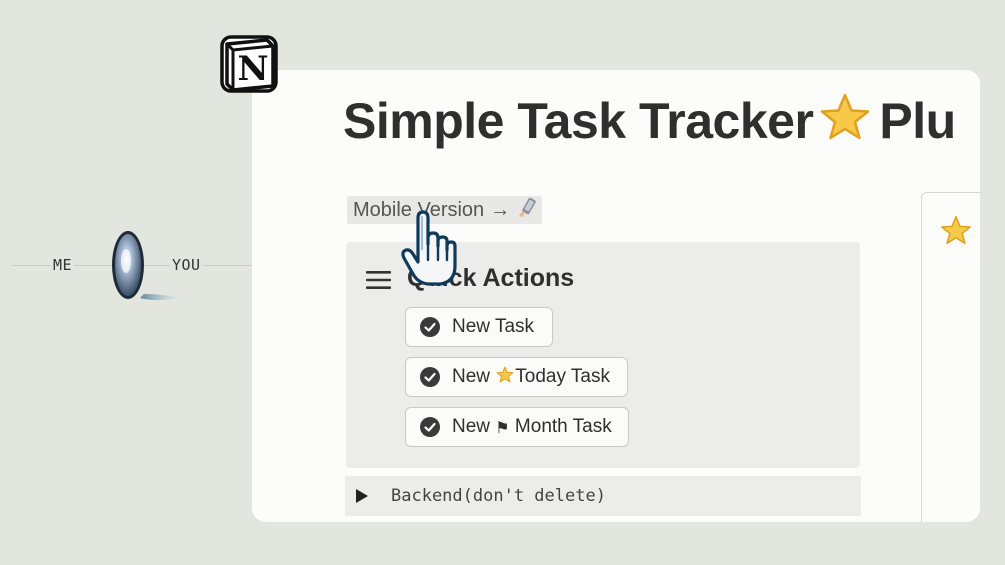 The image size is (1005, 565). I want to click on notion-logo-letter: N, so click(252, 69).